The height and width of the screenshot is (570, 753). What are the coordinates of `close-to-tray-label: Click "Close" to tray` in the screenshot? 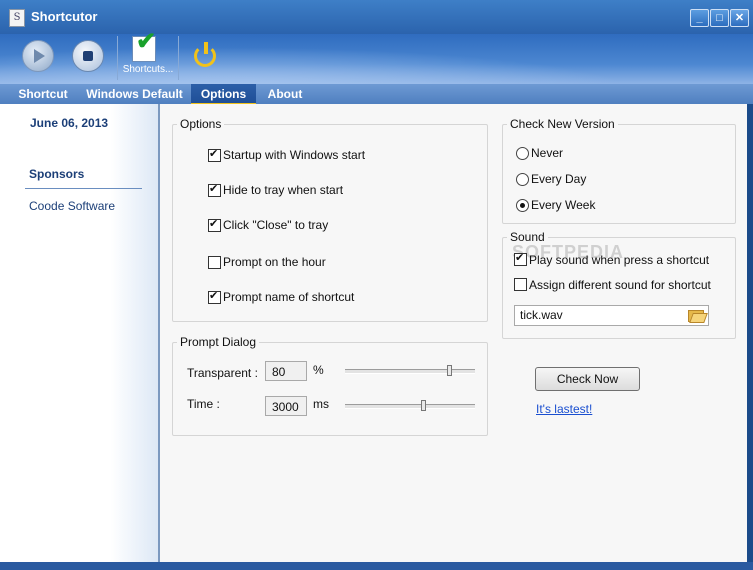 It's located at (276, 225).